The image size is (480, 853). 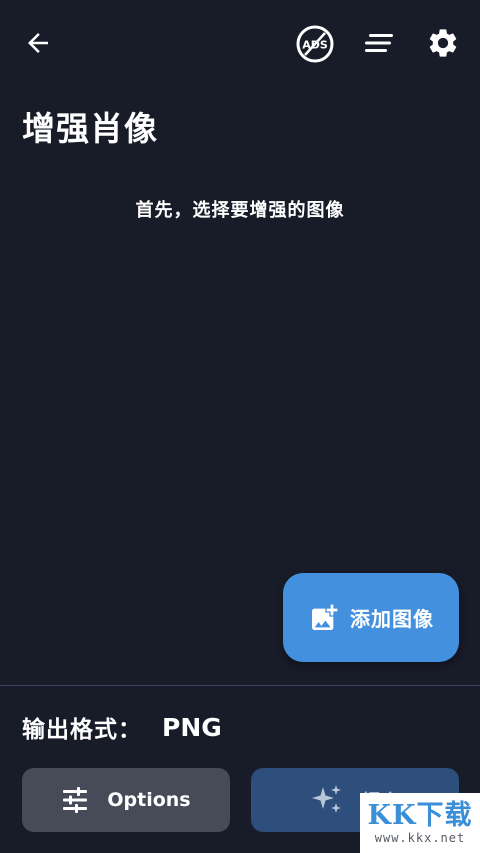 I want to click on empty-state-hint: 首先，选择要增强的图像, so click(x=240, y=210).